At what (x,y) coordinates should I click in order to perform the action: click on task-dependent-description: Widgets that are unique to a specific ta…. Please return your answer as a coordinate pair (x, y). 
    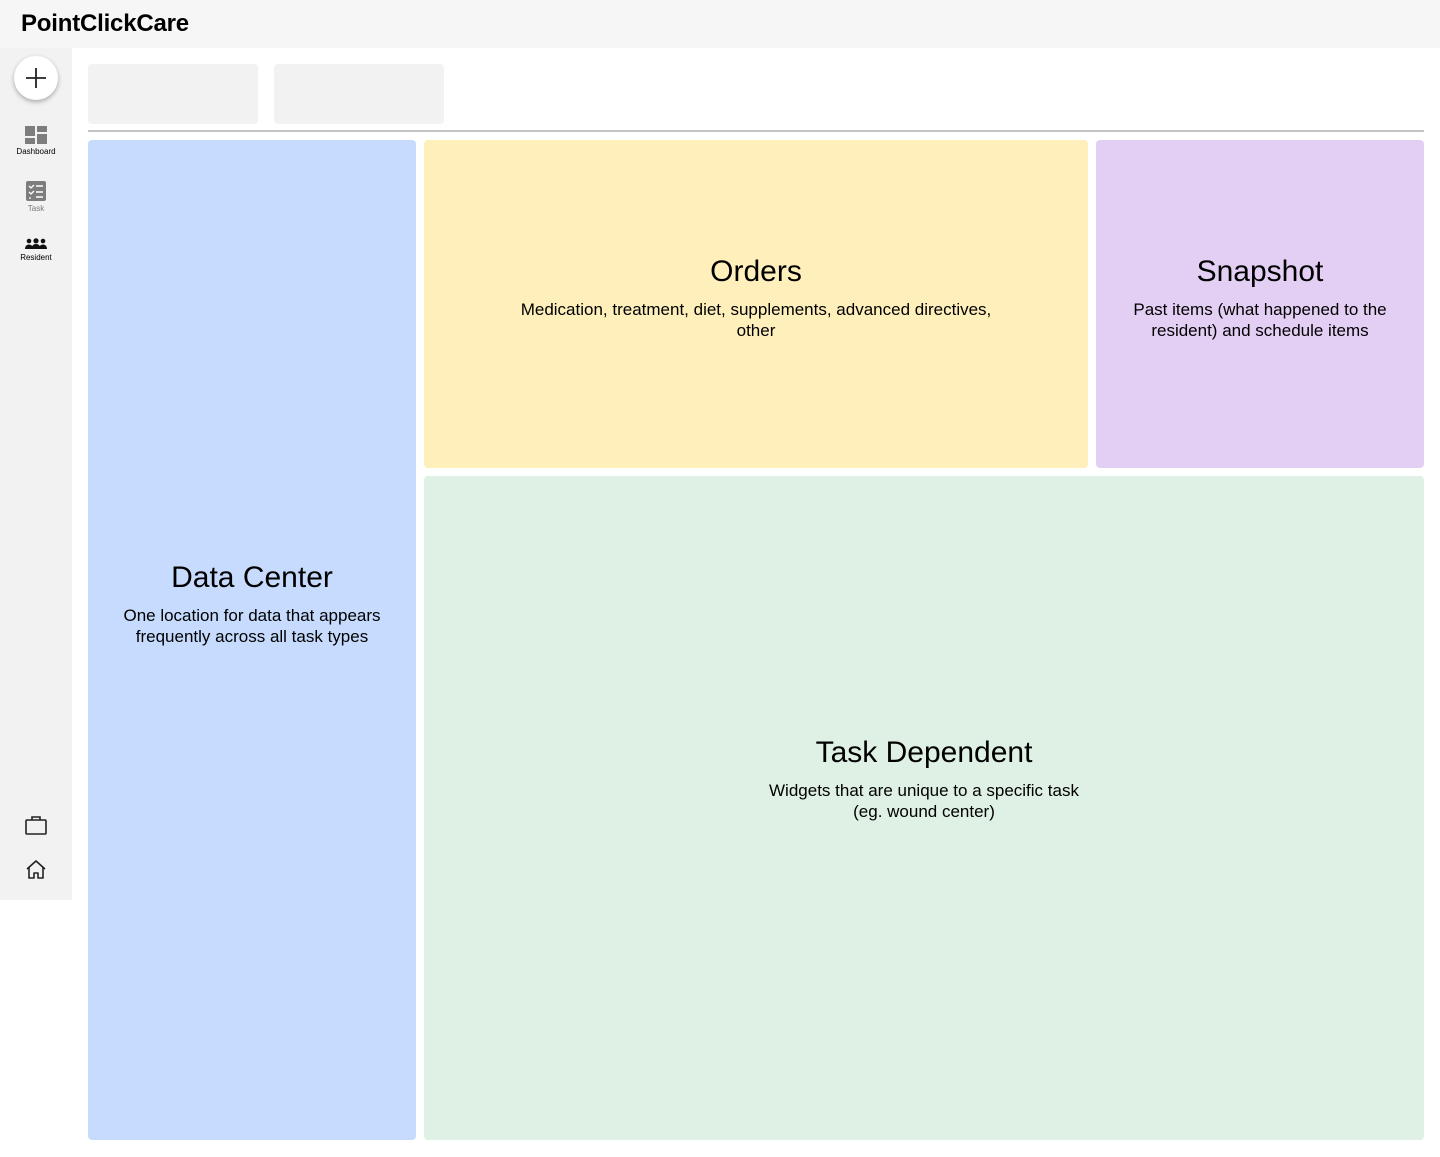
    Looking at the image, I should click on (924, 801).